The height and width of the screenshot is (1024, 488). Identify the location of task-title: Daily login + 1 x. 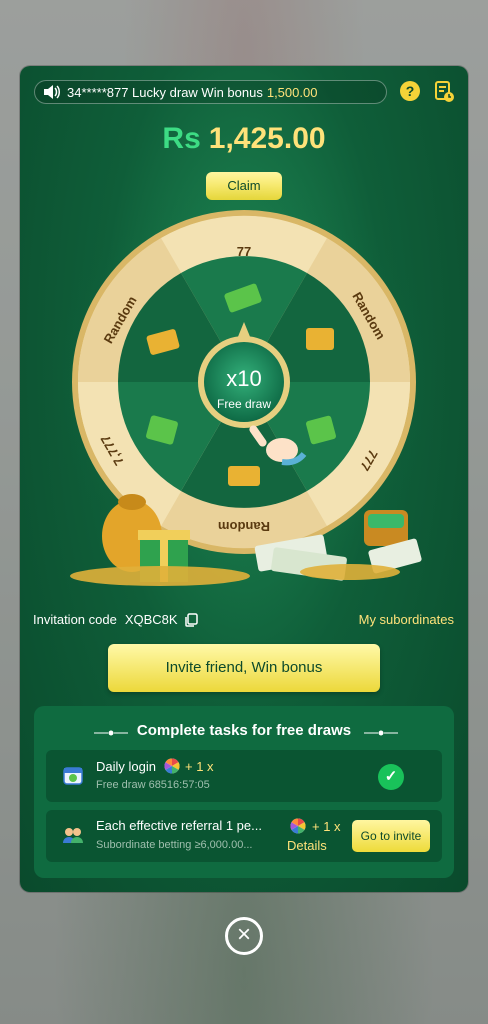
(155, 766).